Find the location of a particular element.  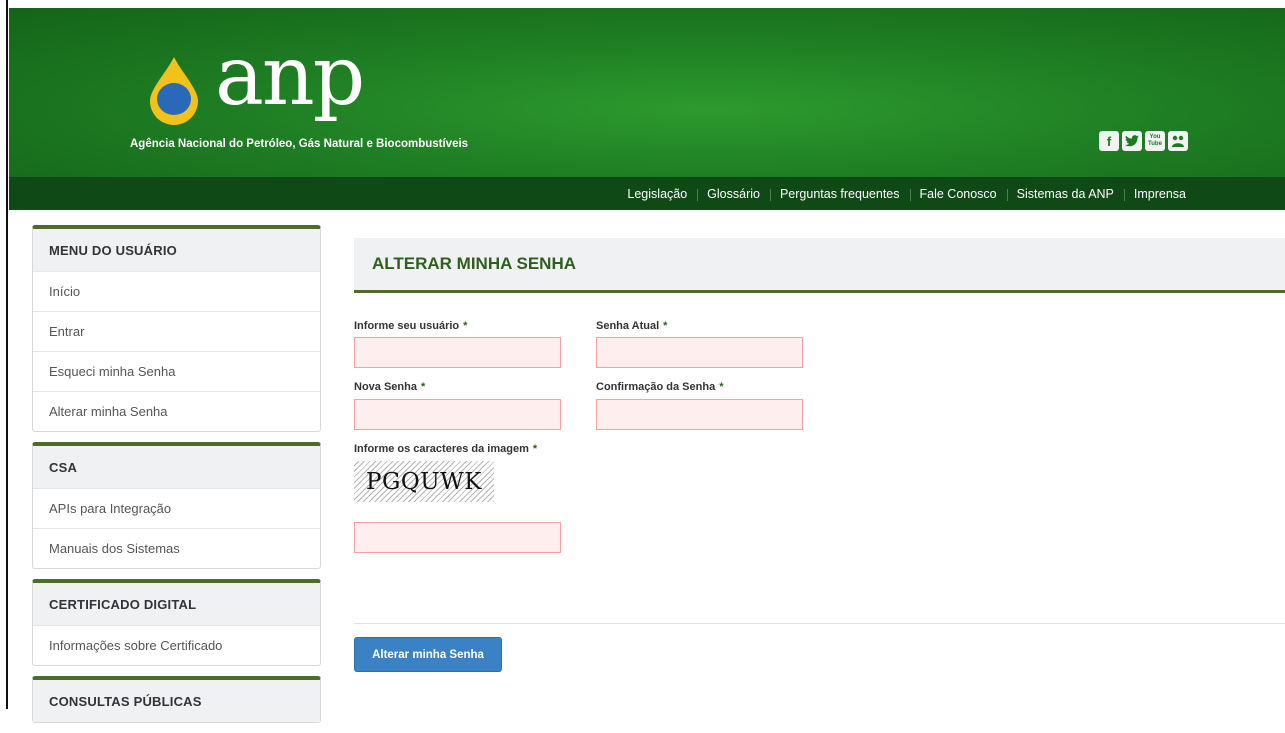

captcha-input is located at coordinates (457, 537).